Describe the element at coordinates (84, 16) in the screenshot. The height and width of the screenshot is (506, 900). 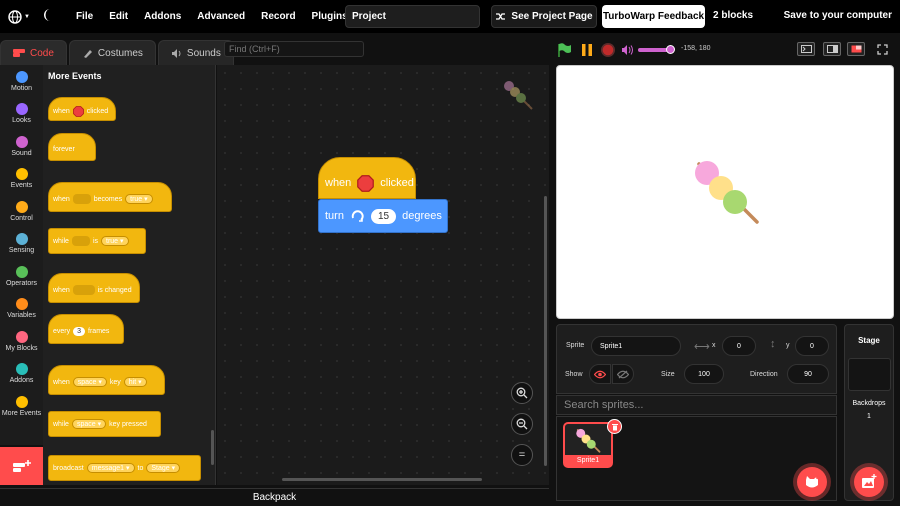
I see `menu-file: File` at that location.